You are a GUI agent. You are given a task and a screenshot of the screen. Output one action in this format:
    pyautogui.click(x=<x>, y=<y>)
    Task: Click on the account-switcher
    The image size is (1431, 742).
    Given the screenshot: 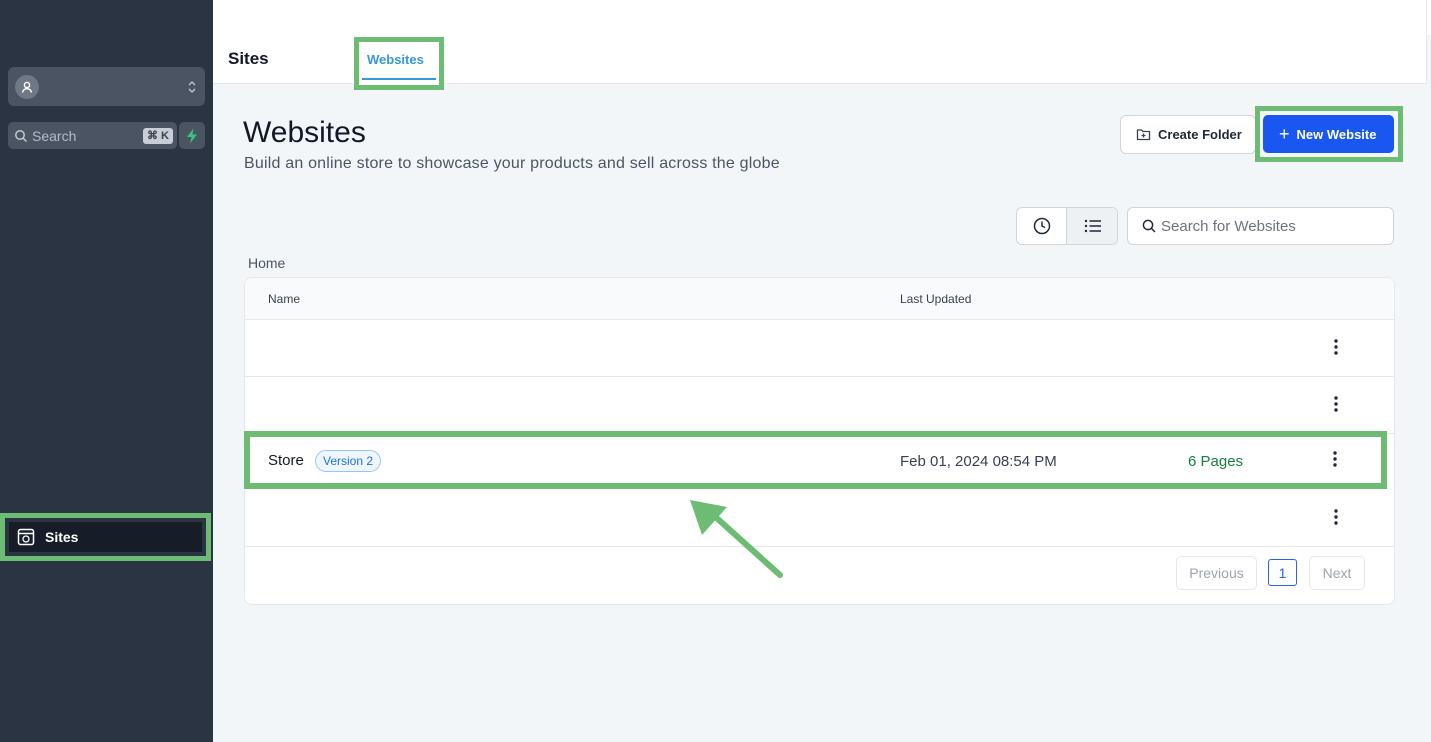 What is the action you would take?
    pyautogui.click(x=106, y=86)
    